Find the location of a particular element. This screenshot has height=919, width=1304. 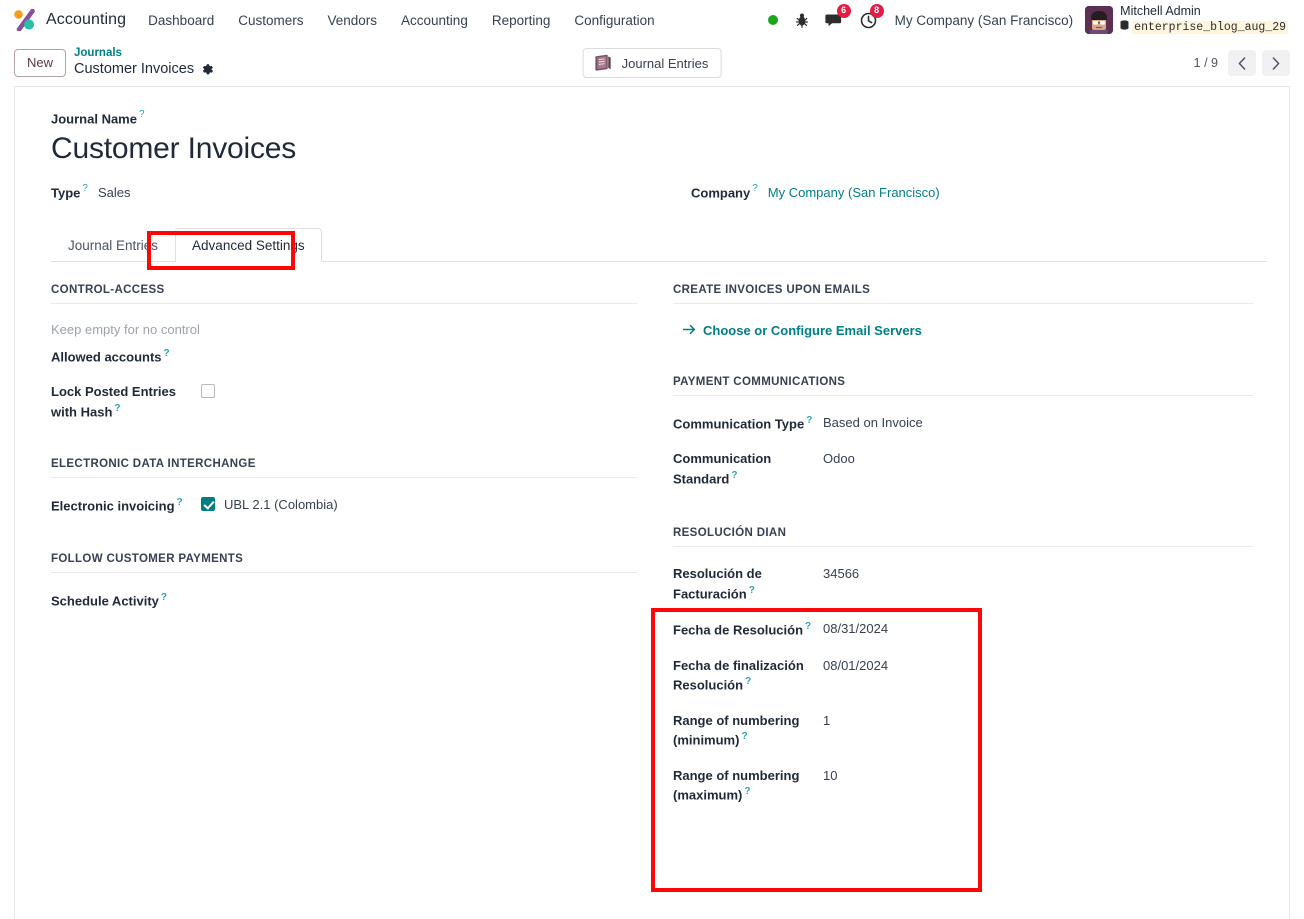

group-payment-communications-title: PAYMENT COMMUNICATIONS is located at coordinates (963, 386).